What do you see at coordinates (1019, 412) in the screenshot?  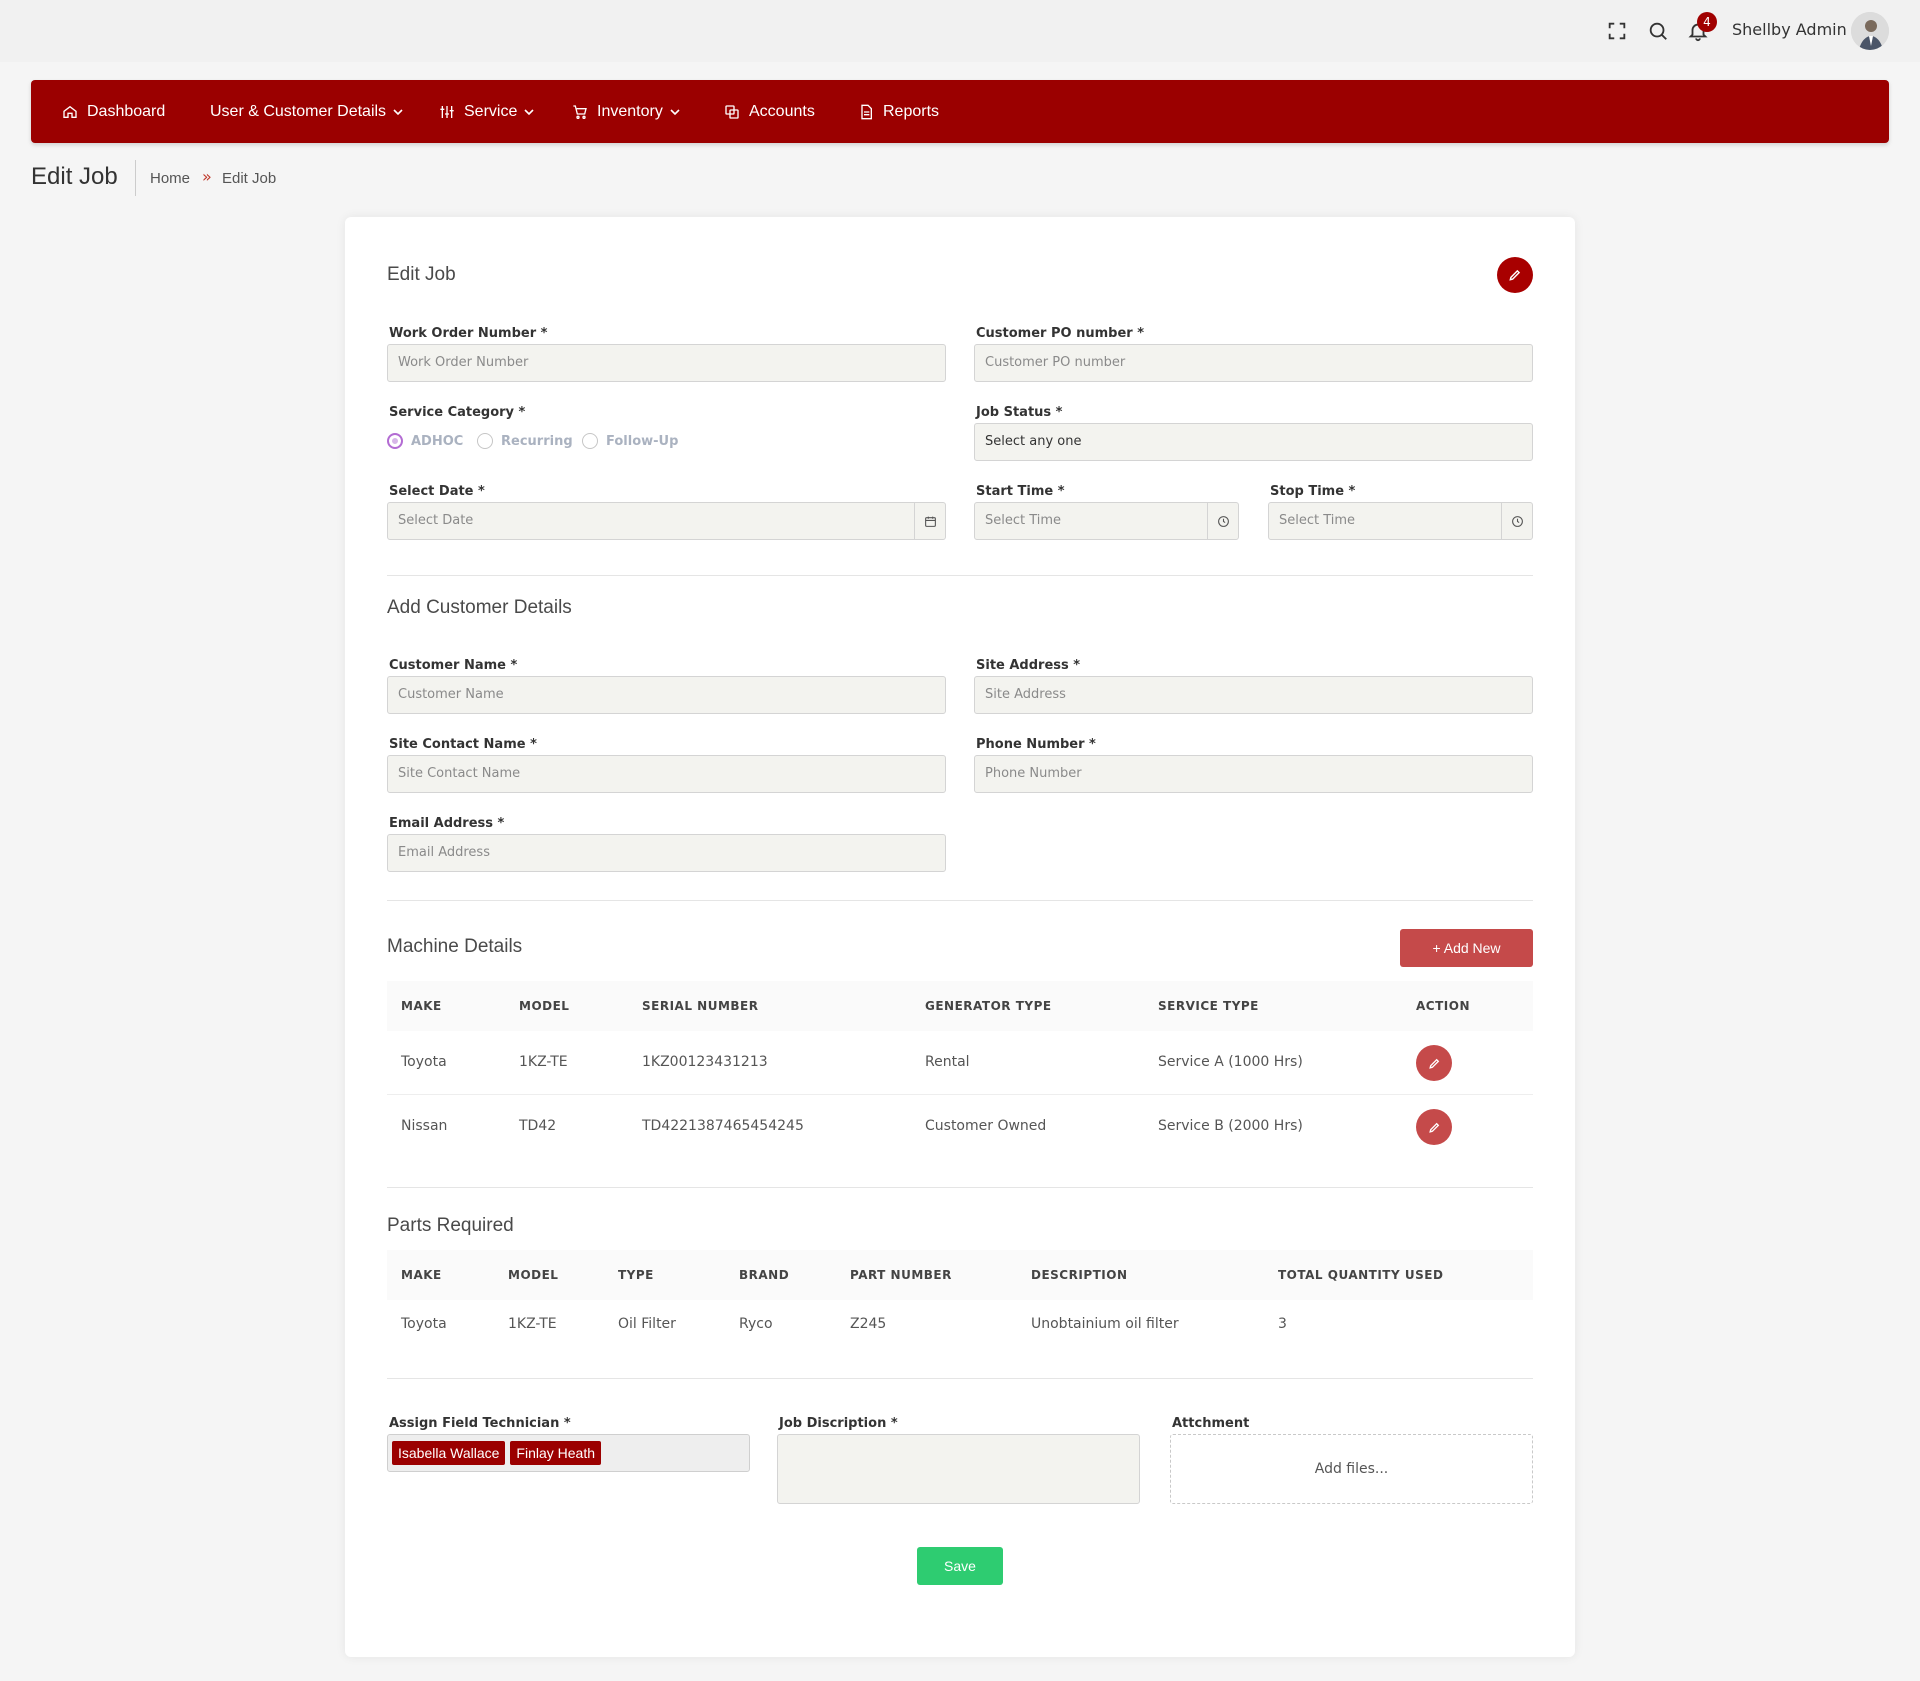 I see `job-status-label: Job Status *` at bounding box center [1019, 412].